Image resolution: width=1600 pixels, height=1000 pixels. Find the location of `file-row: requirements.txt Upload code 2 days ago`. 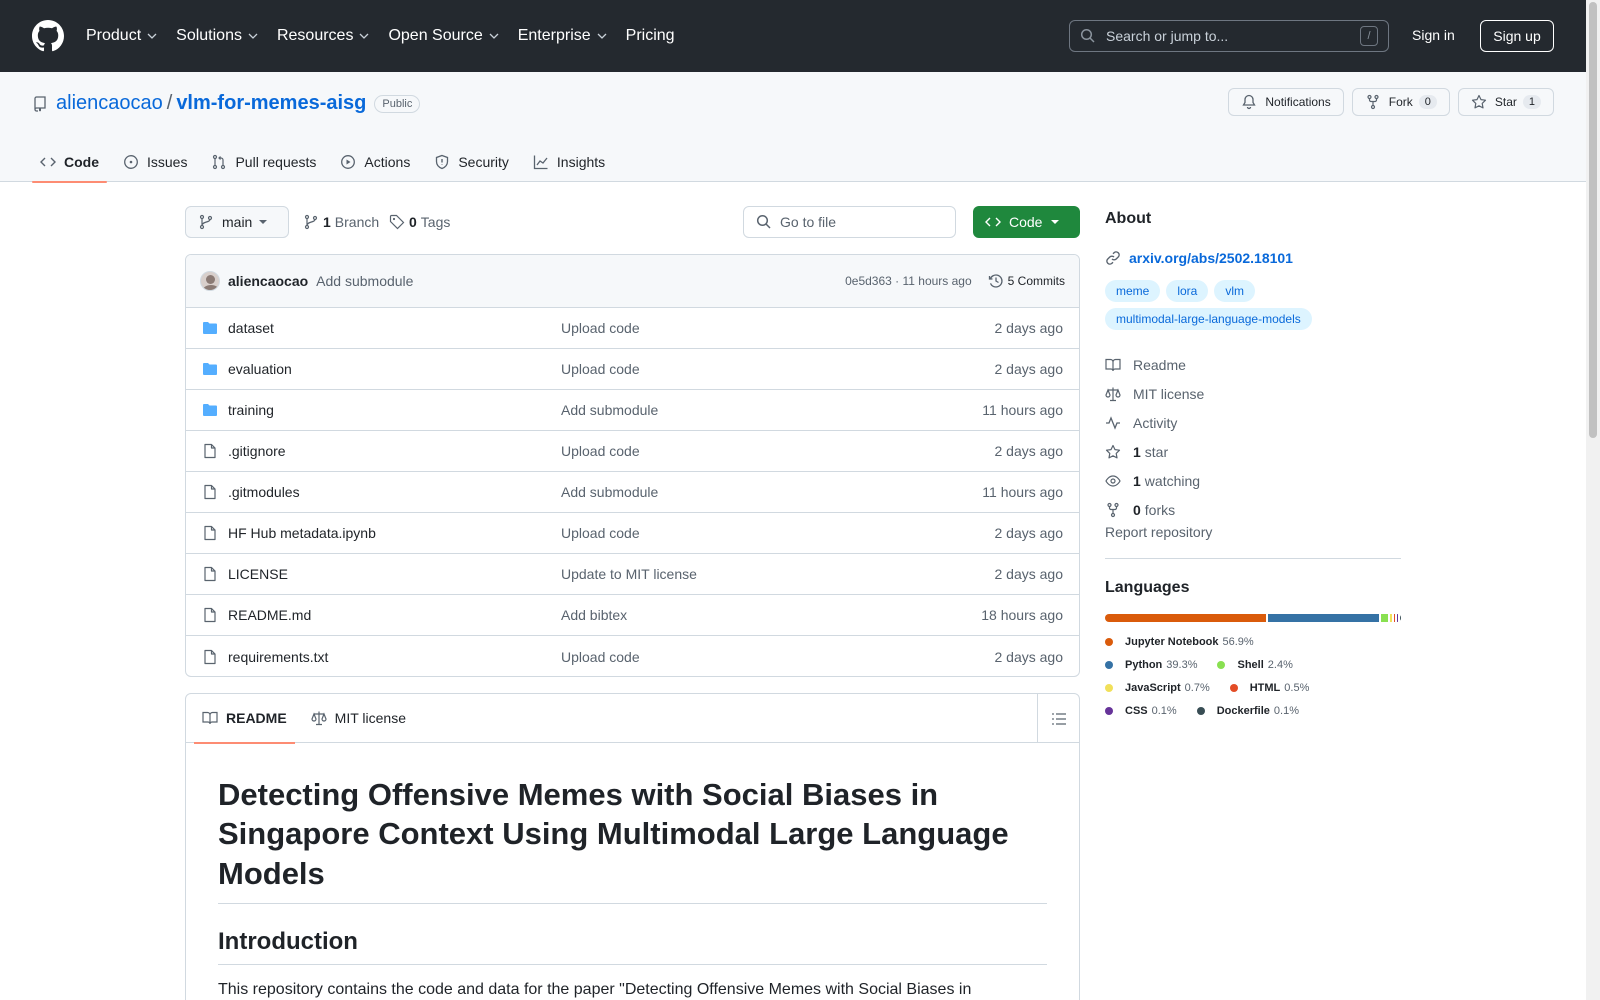

file-row: requirements.txt Upload code 2 days ago is located at coordinates (632, 656).